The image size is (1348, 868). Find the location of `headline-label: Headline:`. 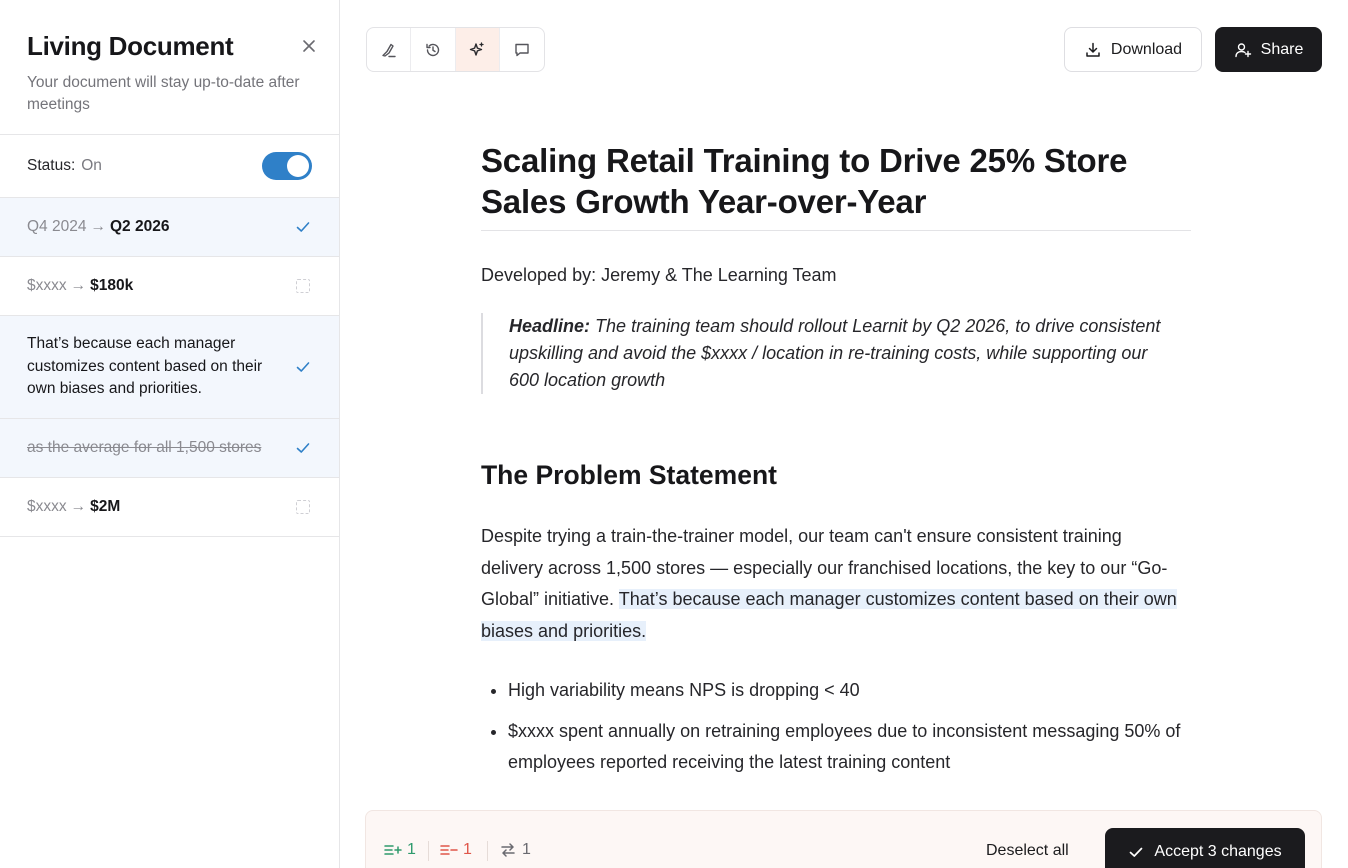

headline-label: Headline: is located at coordinates (550, 326).